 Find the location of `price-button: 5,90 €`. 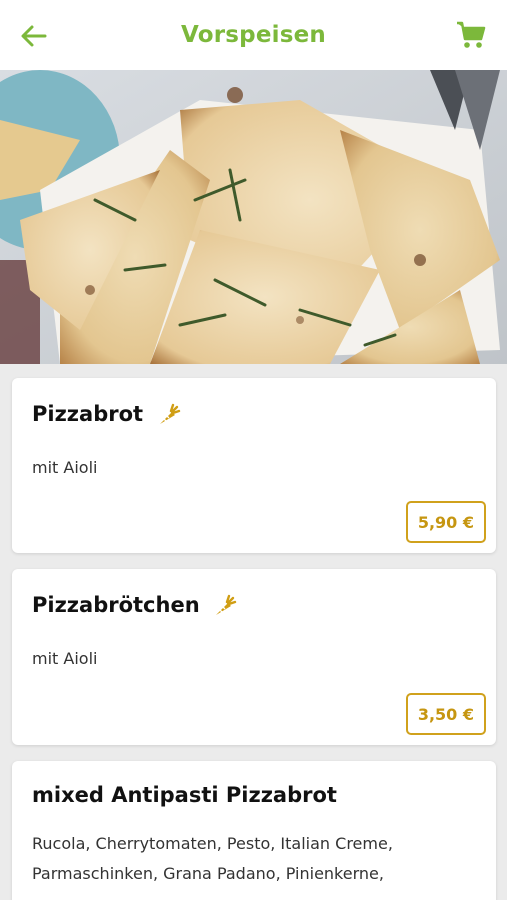

price-button: 5,90 € is located at coordinates (445, 522).